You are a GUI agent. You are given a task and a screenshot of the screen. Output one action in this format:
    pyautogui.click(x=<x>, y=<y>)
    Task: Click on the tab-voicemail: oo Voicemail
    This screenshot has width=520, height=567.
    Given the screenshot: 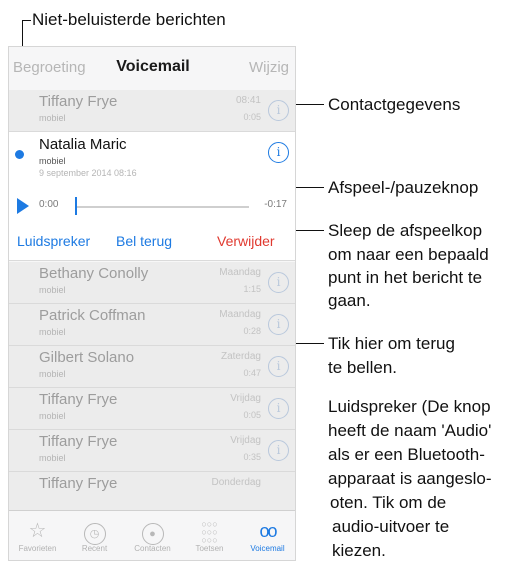 What is the action you would take?
    pyautogui.click(x=267, y=535)
    